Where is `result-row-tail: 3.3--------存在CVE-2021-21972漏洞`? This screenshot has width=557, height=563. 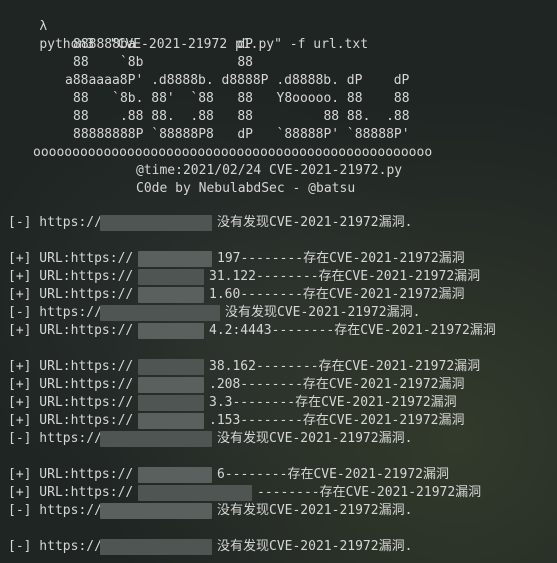 result-row-tail: 3.3--------存在CVE-2021-21972漏洞 is located at coordinates (333, 402).